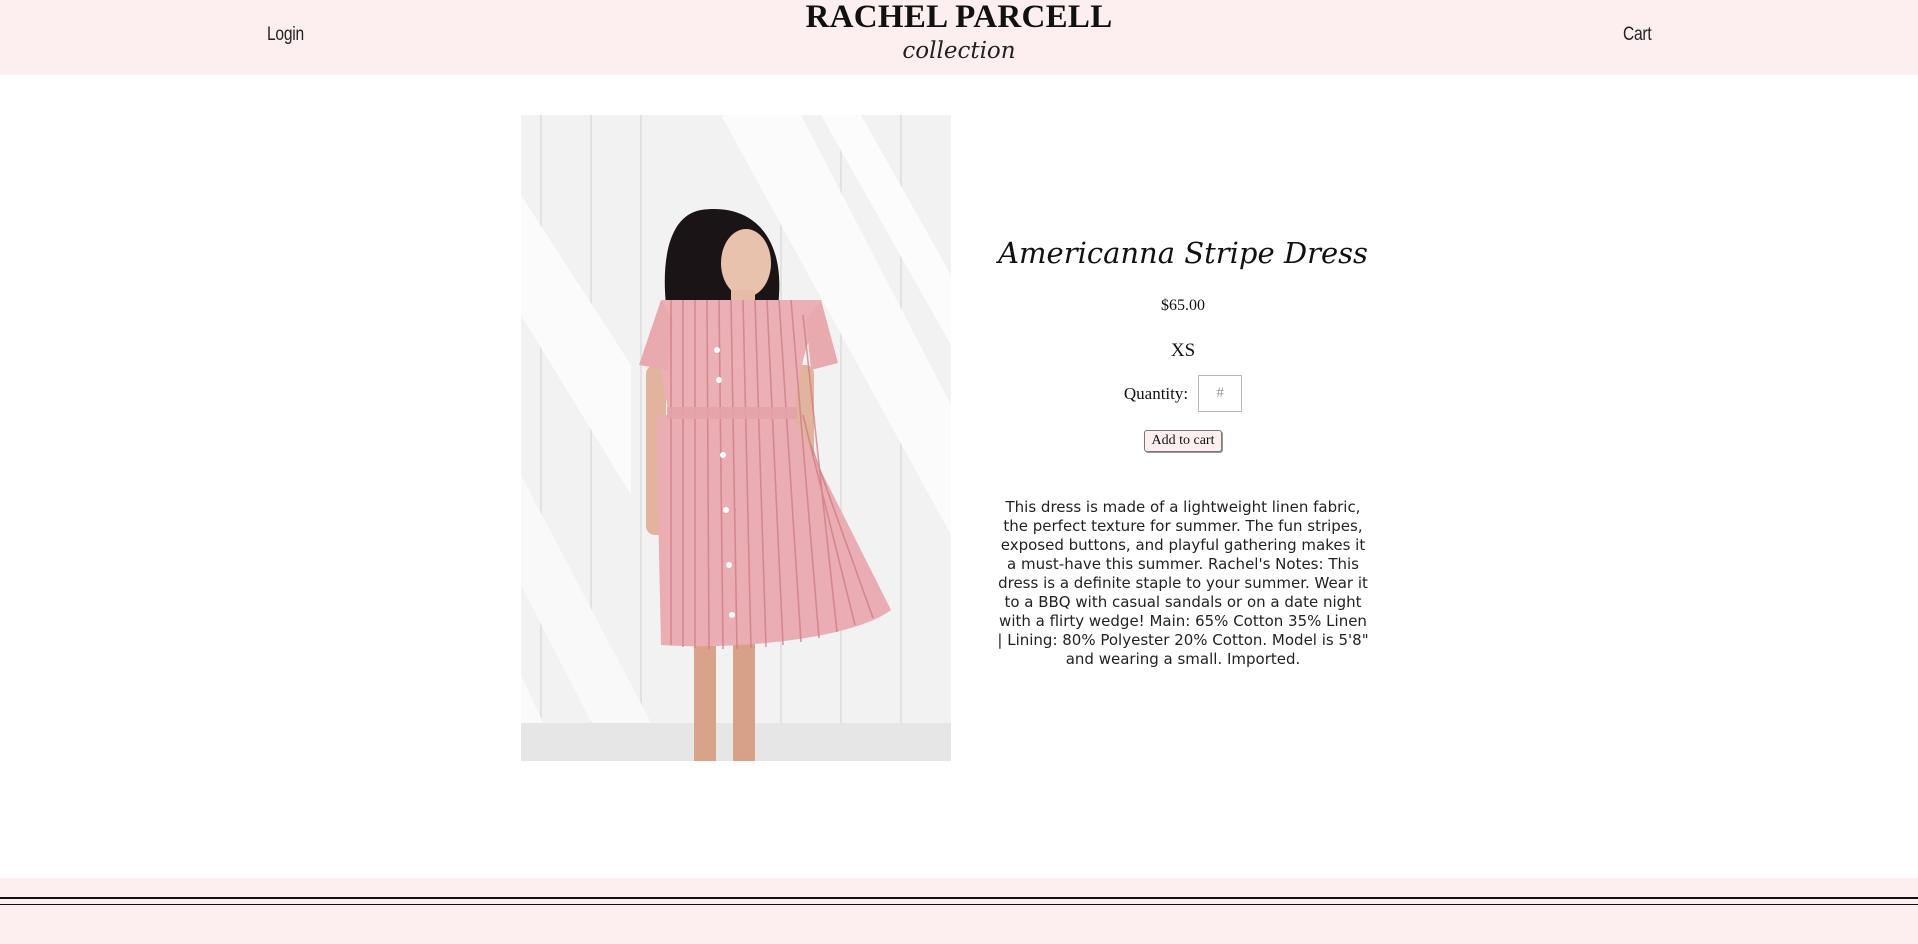 The height and width of the screenshot is (944, 1918). Describe the element at coordinates (959, 51) in the screenshot. I see `brand-subtitle: collection` at that location.